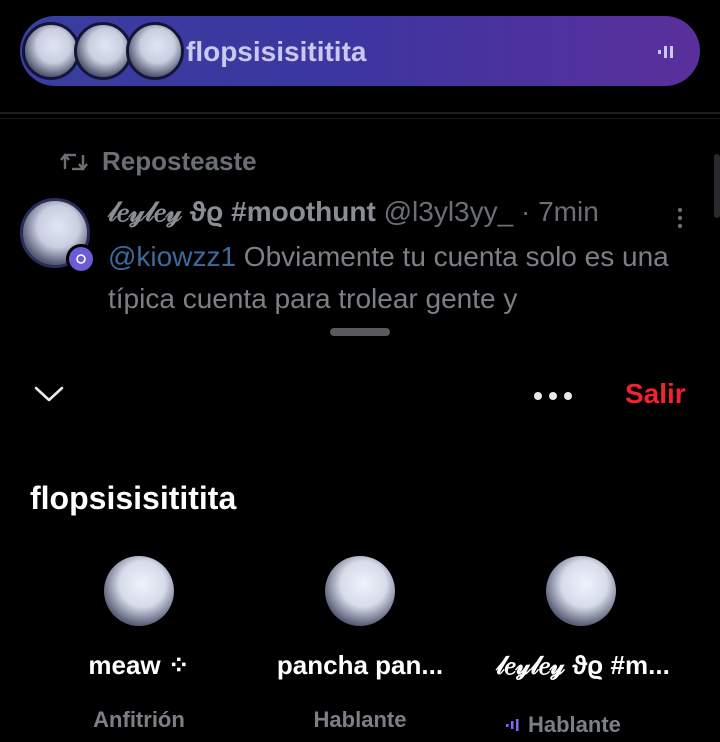 The width and height of the screenshot is (720, 742). What do you see at coordinates (242, 211) in the screenshot?
I see `tweet-display-name: 𝓁𝑒𝓎𝓁𝑒𝓎 ϑϱ #moothunt` at bounding box center [242, 211].